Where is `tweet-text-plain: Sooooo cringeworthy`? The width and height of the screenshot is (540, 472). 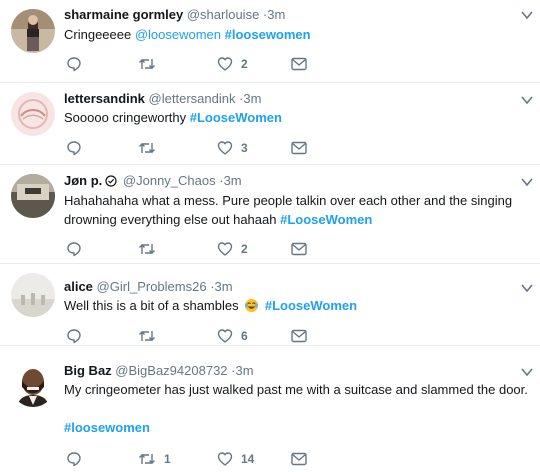 tweet-text-plain: Sooooo cringeworthy is located at coordinates (127, 117).